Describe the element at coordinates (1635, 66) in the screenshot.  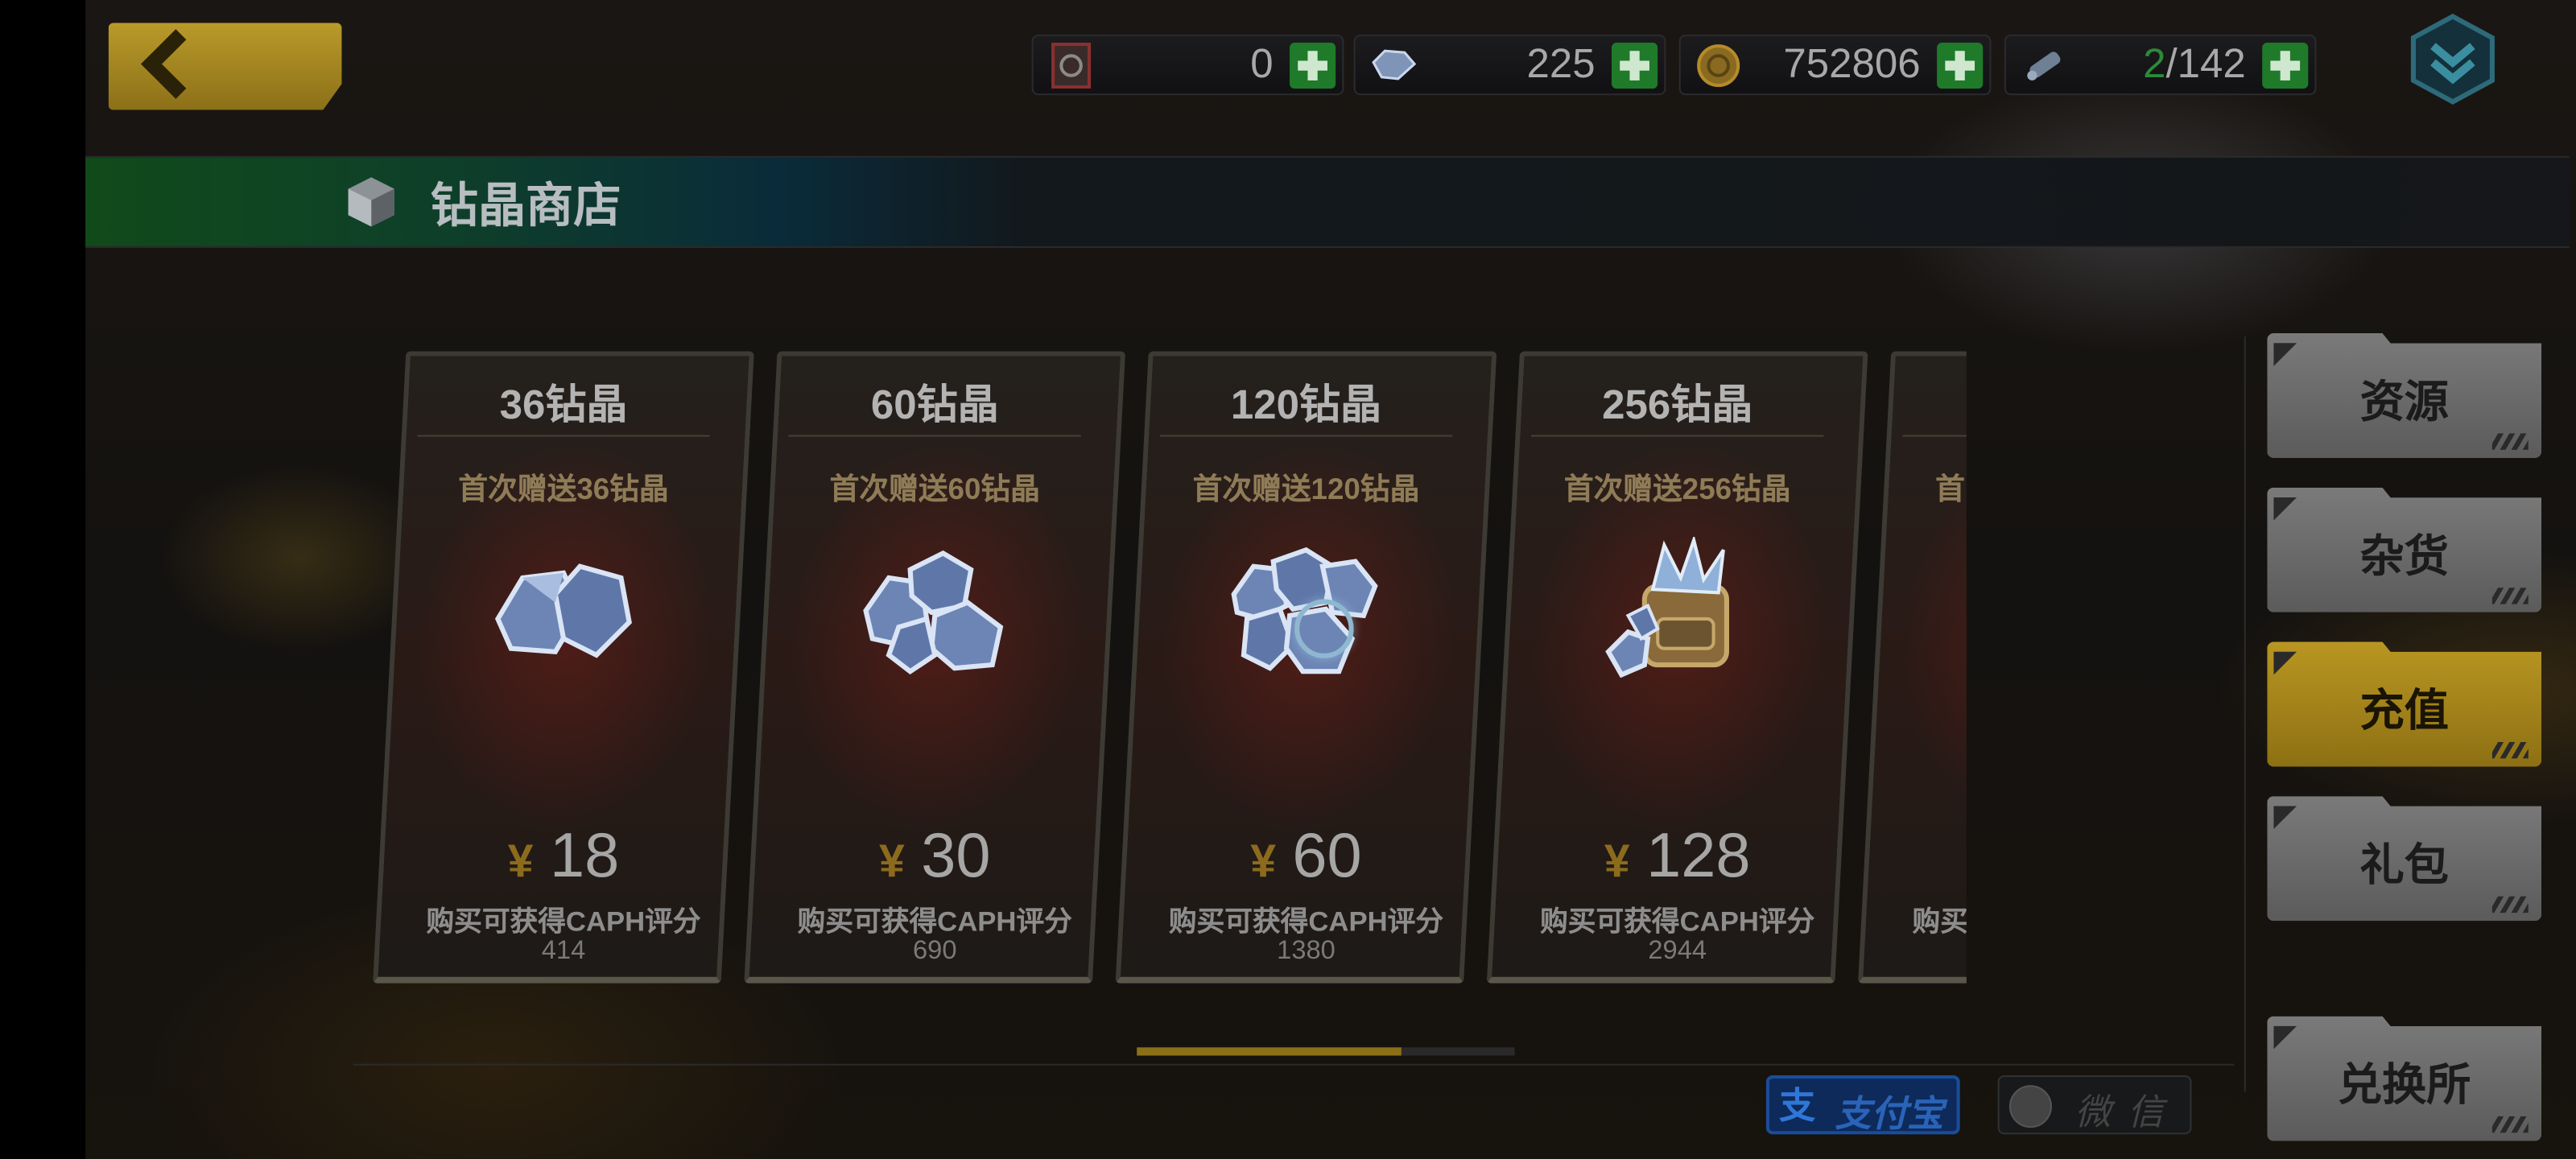
I see `add-diamond-button` at that location.